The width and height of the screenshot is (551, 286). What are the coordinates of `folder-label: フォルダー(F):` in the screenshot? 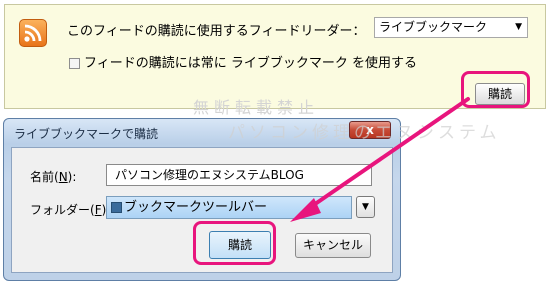 It's located at (70, 210).